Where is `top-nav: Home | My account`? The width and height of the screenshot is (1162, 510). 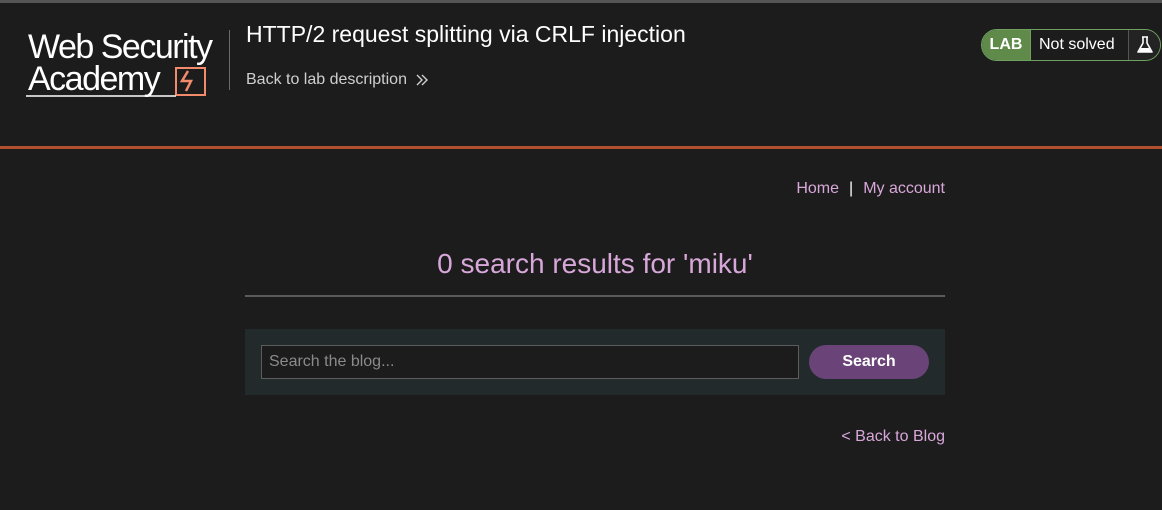 top-nav: Home | My account is located at coordinates (870, 189).